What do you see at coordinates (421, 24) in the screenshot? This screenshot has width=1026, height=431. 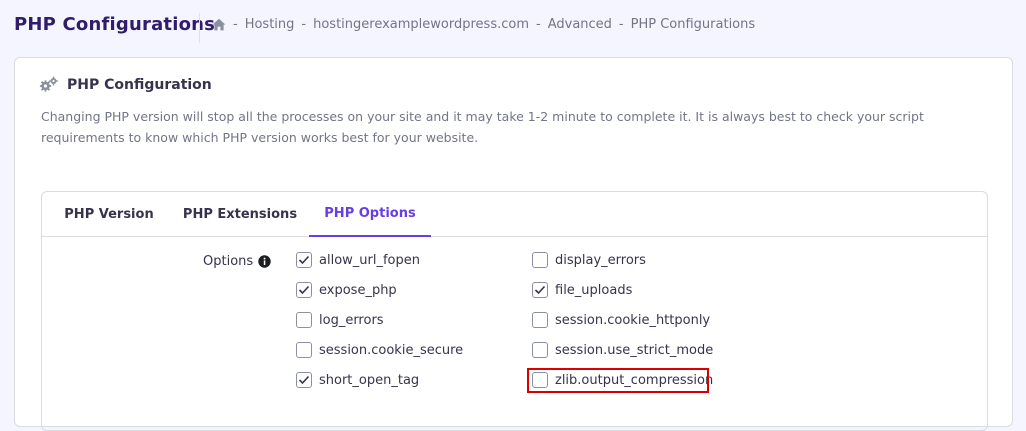 I see `breadcrumb-item-domain: hostingerexamplewordpress.com` at bounding box center [421, 24].